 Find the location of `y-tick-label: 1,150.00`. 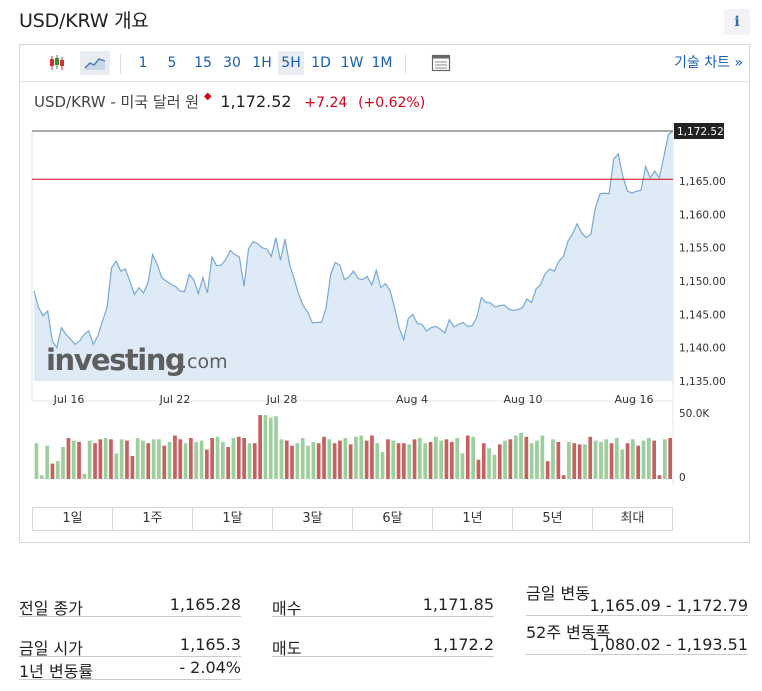

y-tick-label: 1,150.00 is located at coordinates (702, 282).